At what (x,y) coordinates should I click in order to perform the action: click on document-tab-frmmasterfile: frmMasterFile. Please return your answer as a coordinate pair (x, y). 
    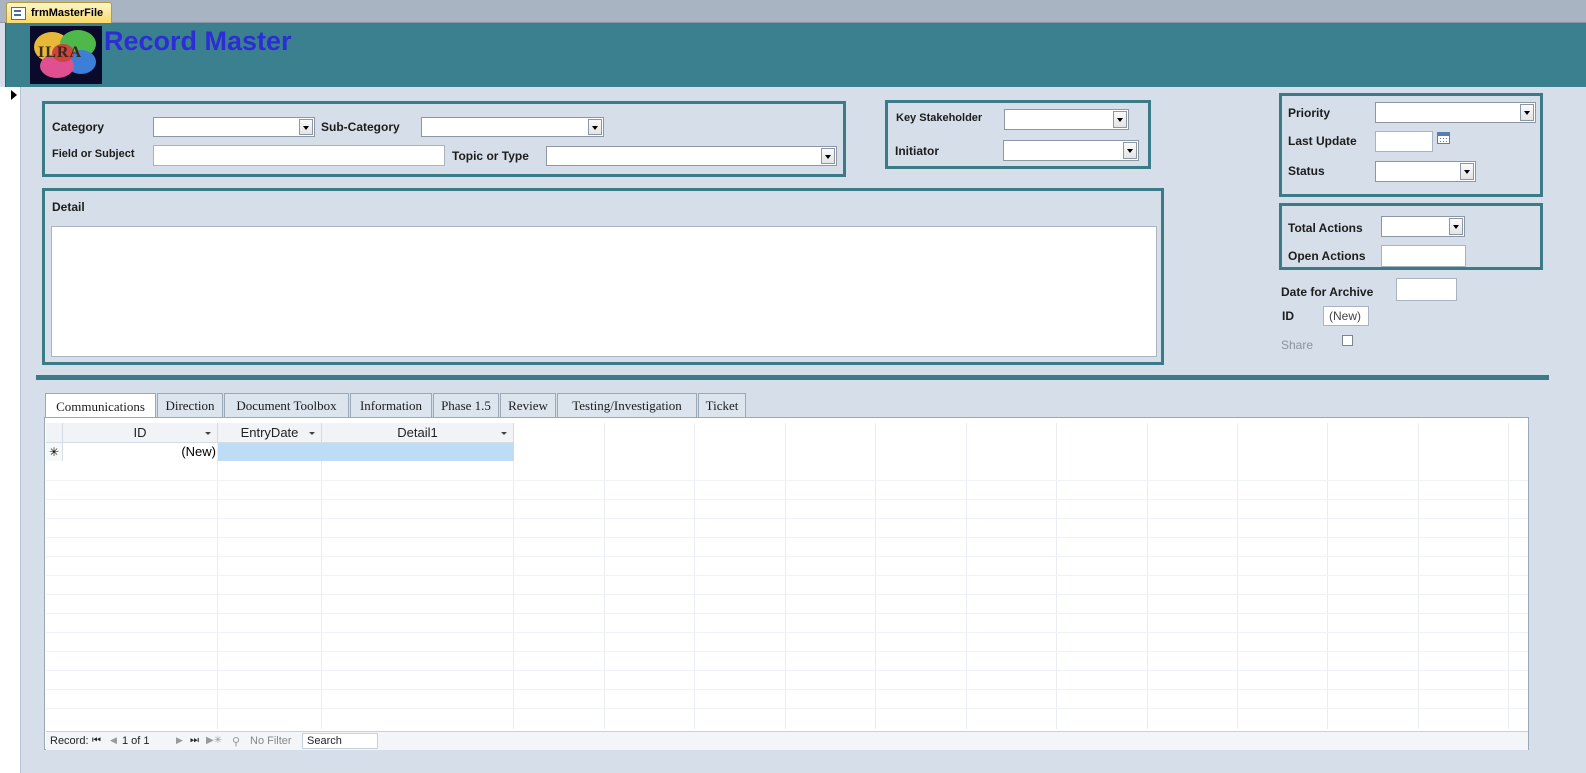
    Looking at the image, I should click on (59, 12).